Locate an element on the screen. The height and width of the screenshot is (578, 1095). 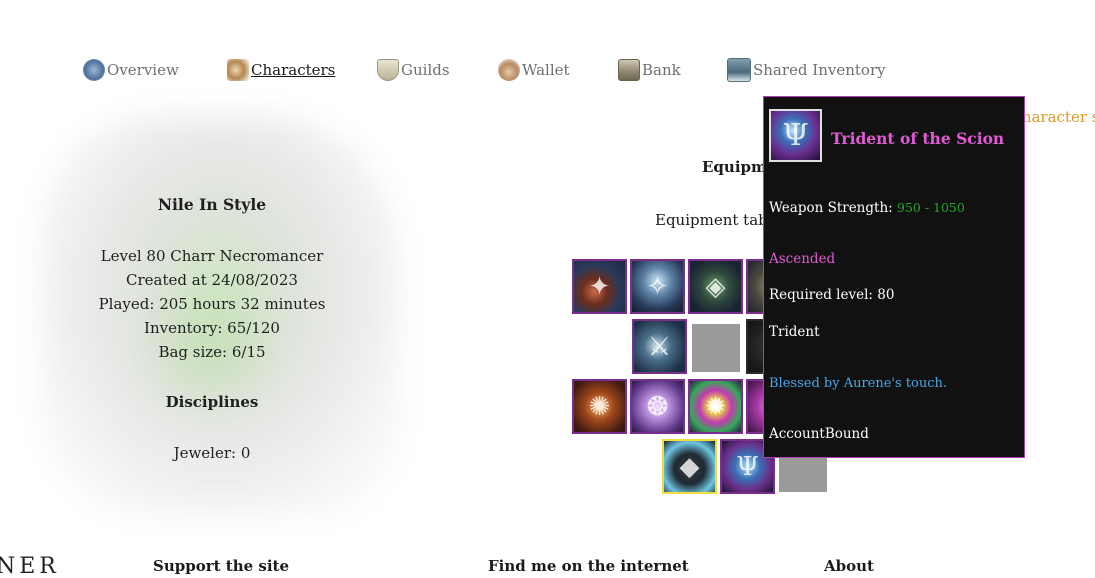
footer-find-me-heading: Find me on the internet is located at coordinates (588, 566).